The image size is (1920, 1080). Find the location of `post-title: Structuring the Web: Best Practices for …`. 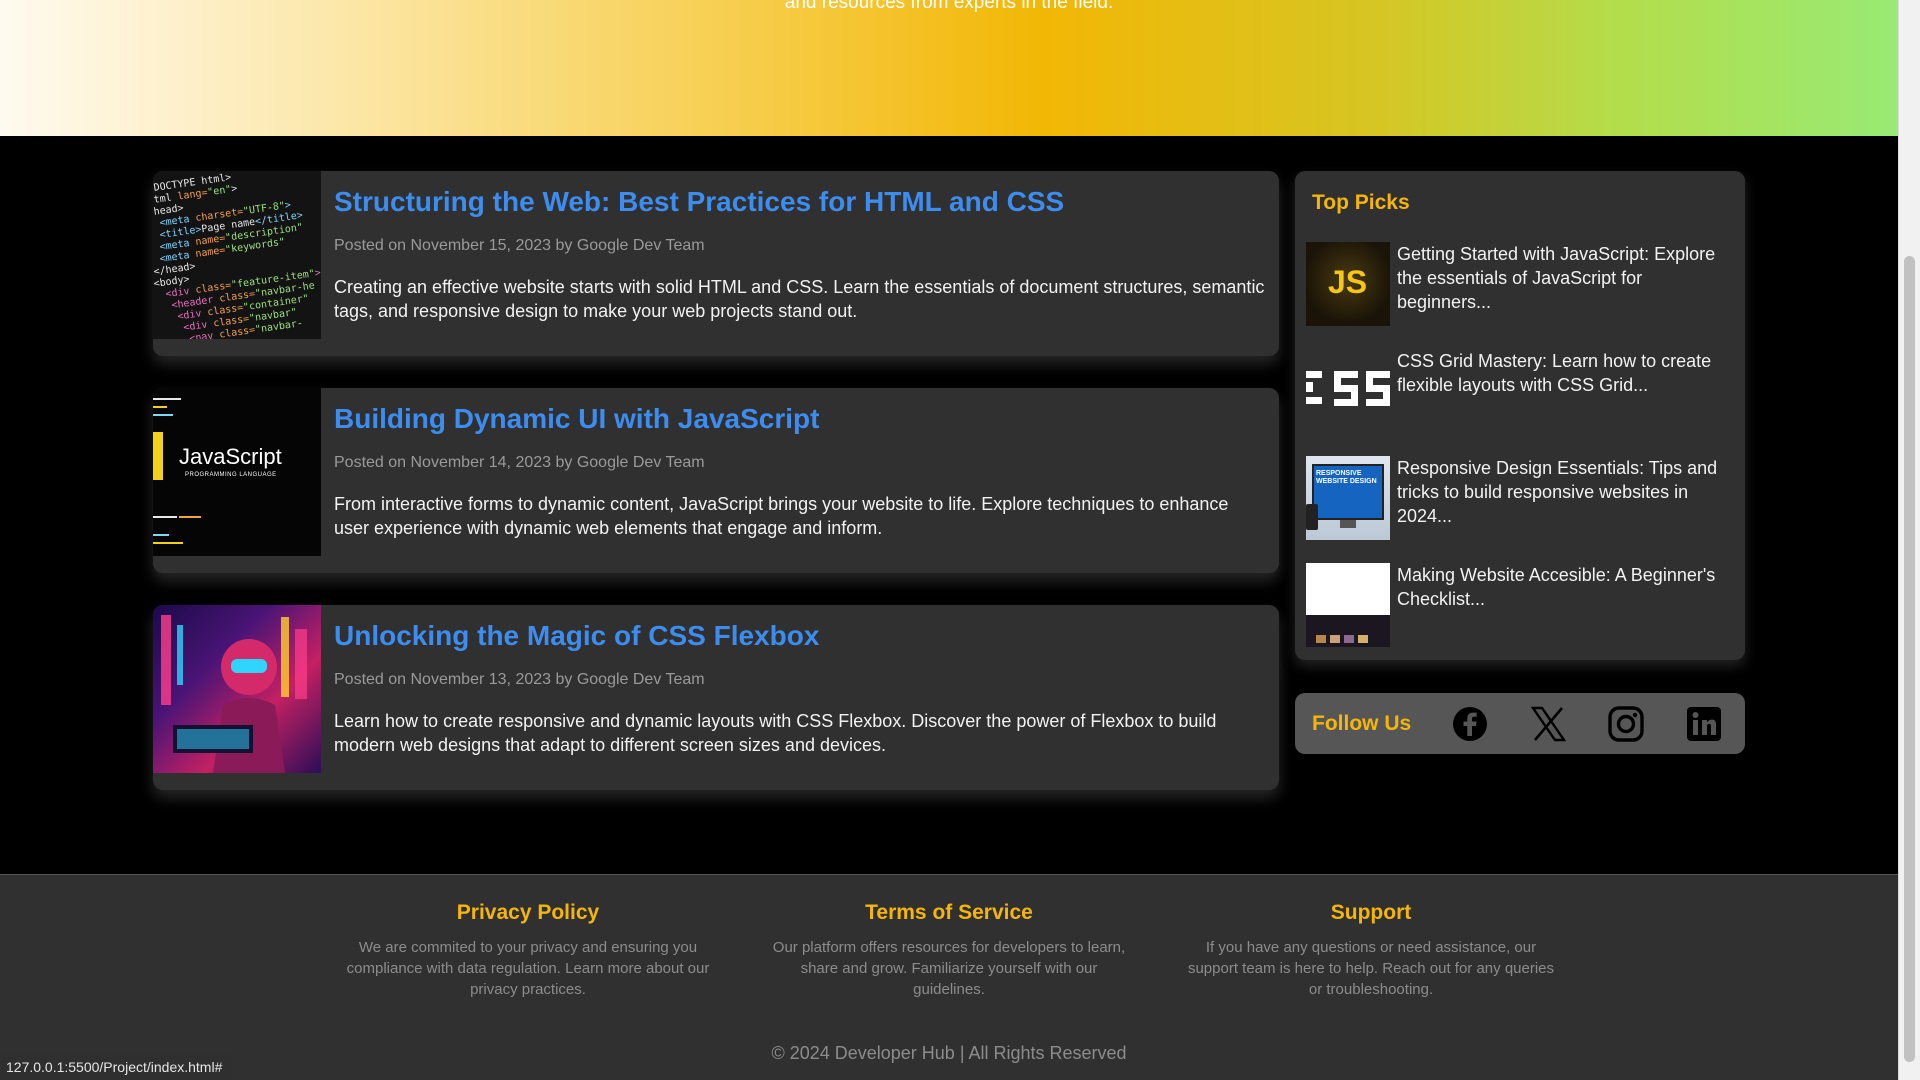

post-title: Structuring the Web: Best Practices for … is located at coordinates (799, 202).